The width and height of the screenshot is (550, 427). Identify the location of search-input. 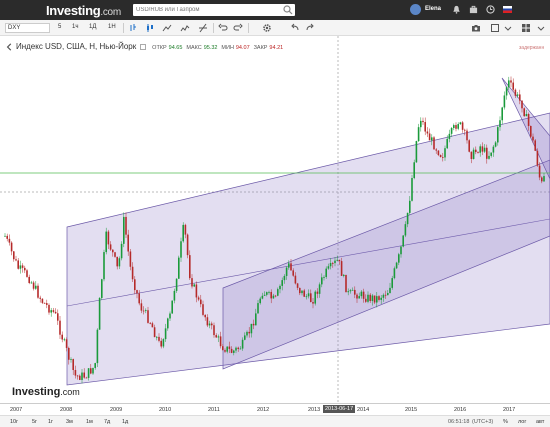
(214, 10).